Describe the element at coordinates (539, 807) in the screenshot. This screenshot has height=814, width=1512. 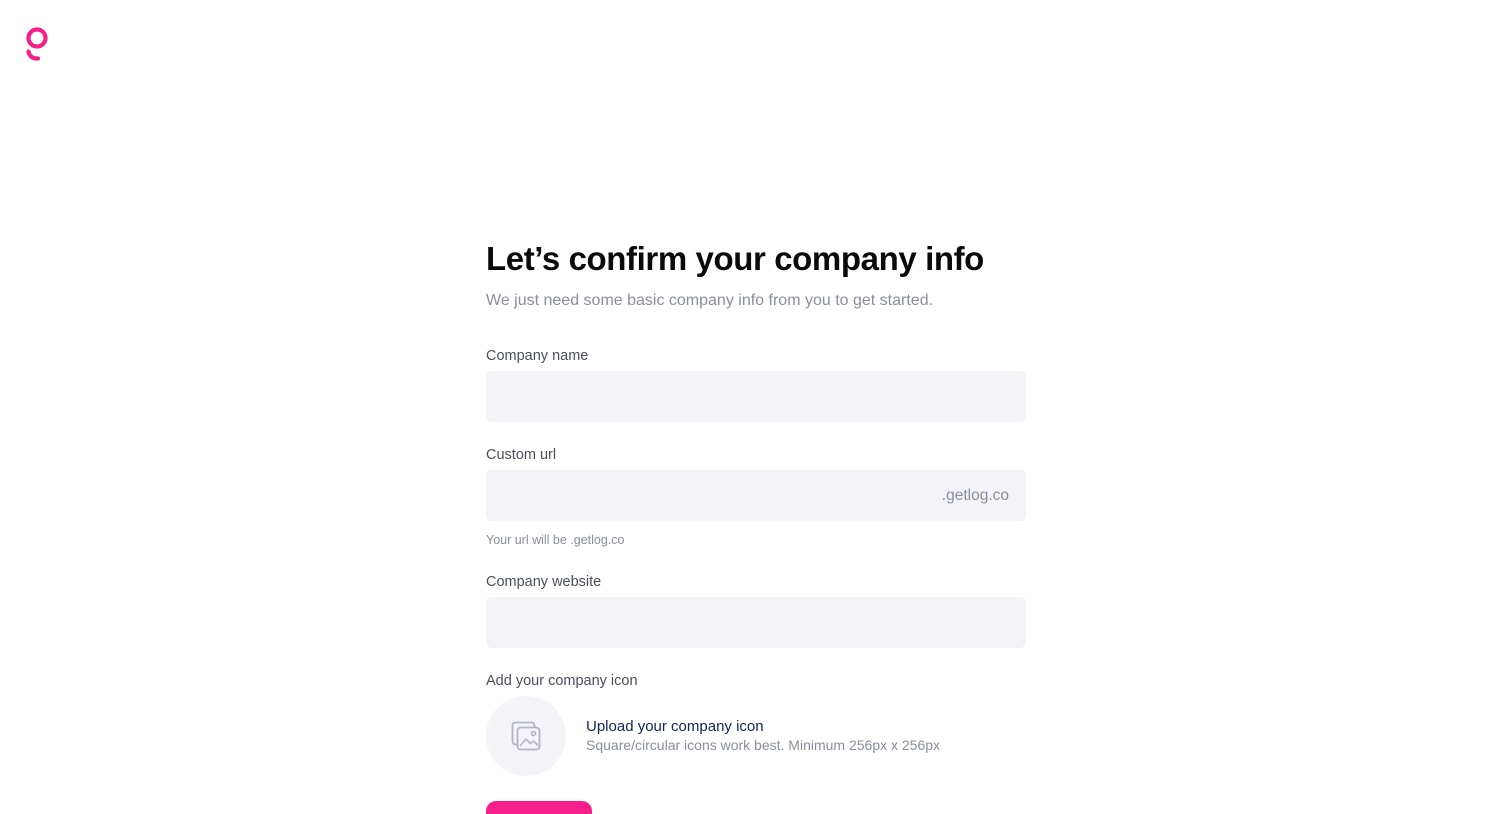
I see `continue-button` at that location.